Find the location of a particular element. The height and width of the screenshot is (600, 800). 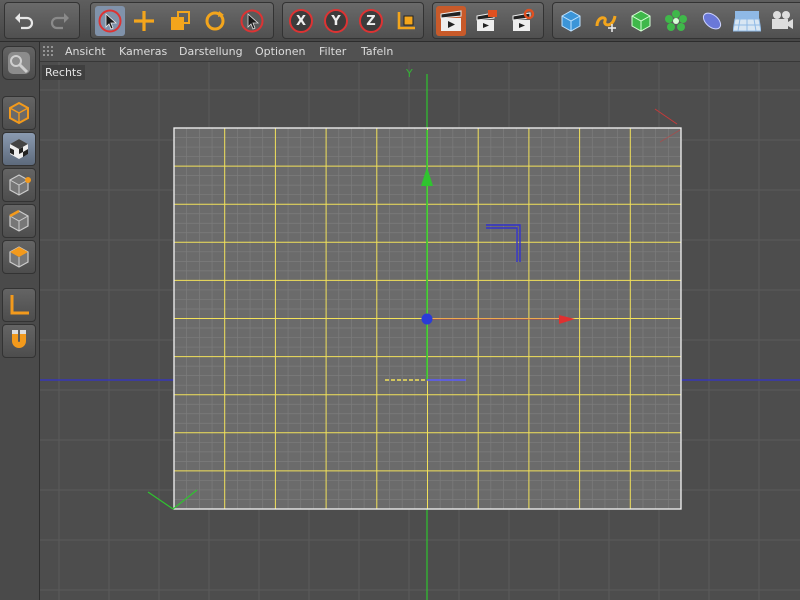

coordinate-system-icon is located at coordinates (406, 21).